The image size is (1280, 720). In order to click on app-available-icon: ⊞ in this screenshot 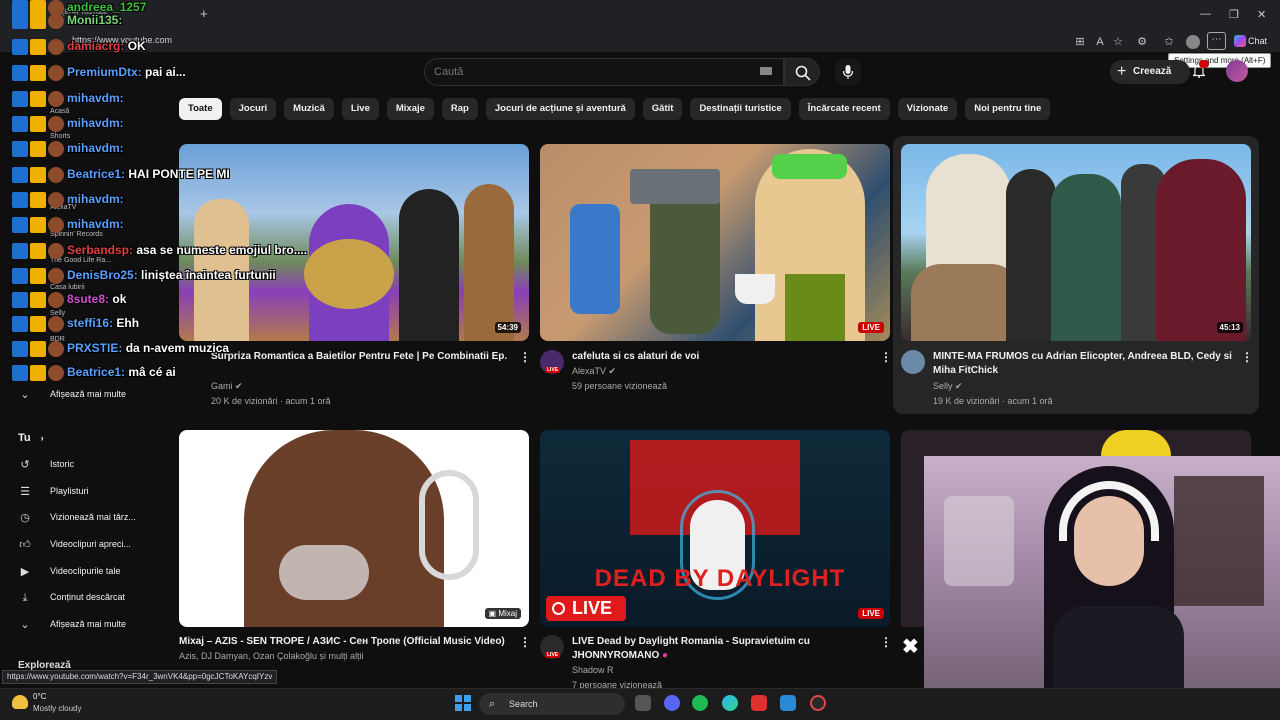, I will do `click(1080, 42)`.